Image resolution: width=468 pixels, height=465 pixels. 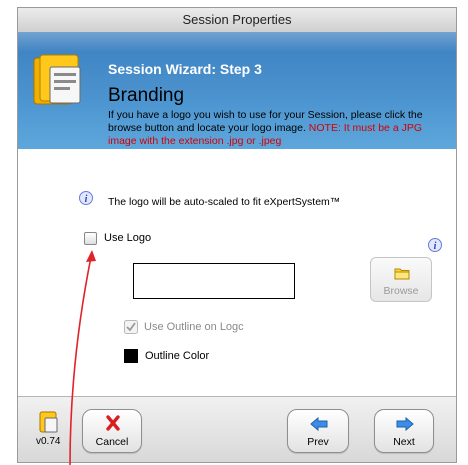 I want to click on browse-button: Browse, so click(x=401, y=279).